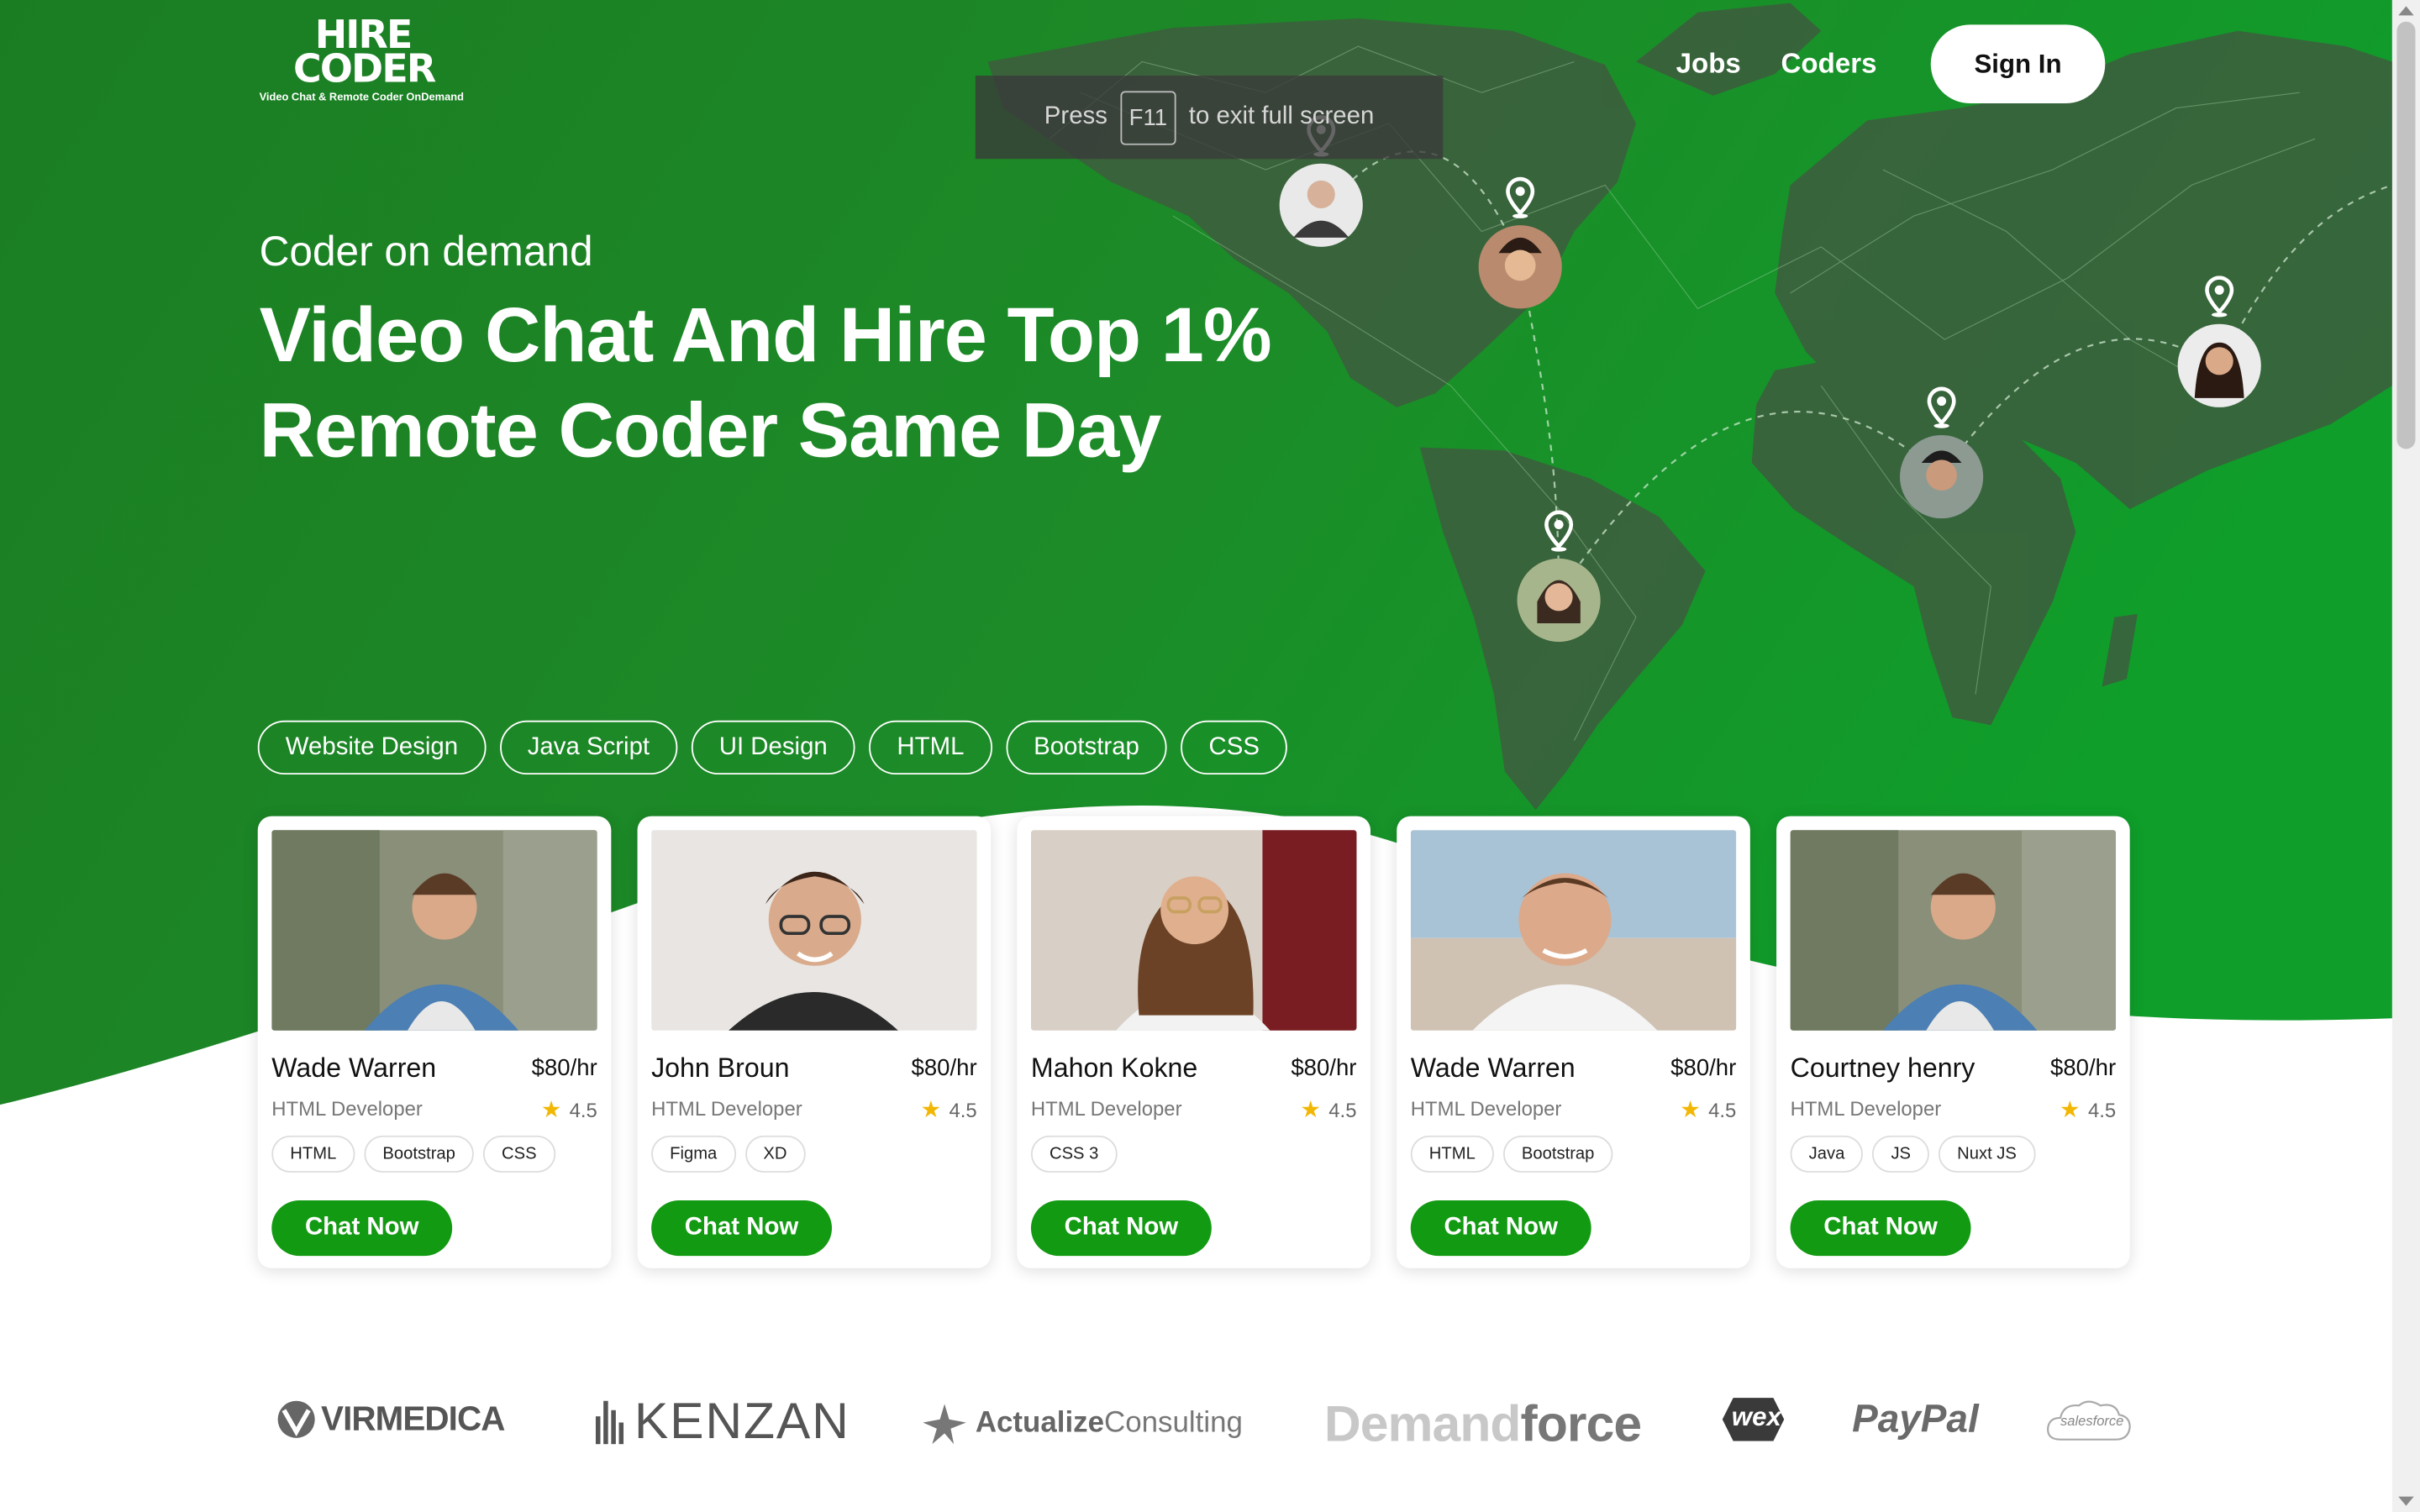 The height and width of the screenshot is (1512, 2420). What do you see at coordinates (1075, 116) in the screenshot?
I see `fullscreen-hint-press: Press` at bounding box center [1075, 116].